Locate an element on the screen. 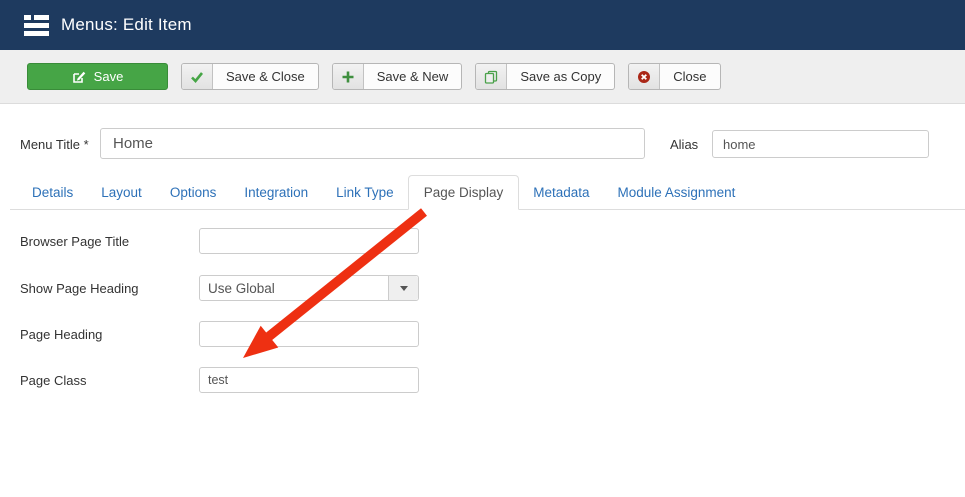 The image size is (965, 497). save-close-button-label: Save & Close is located at coordinates (265, 76).